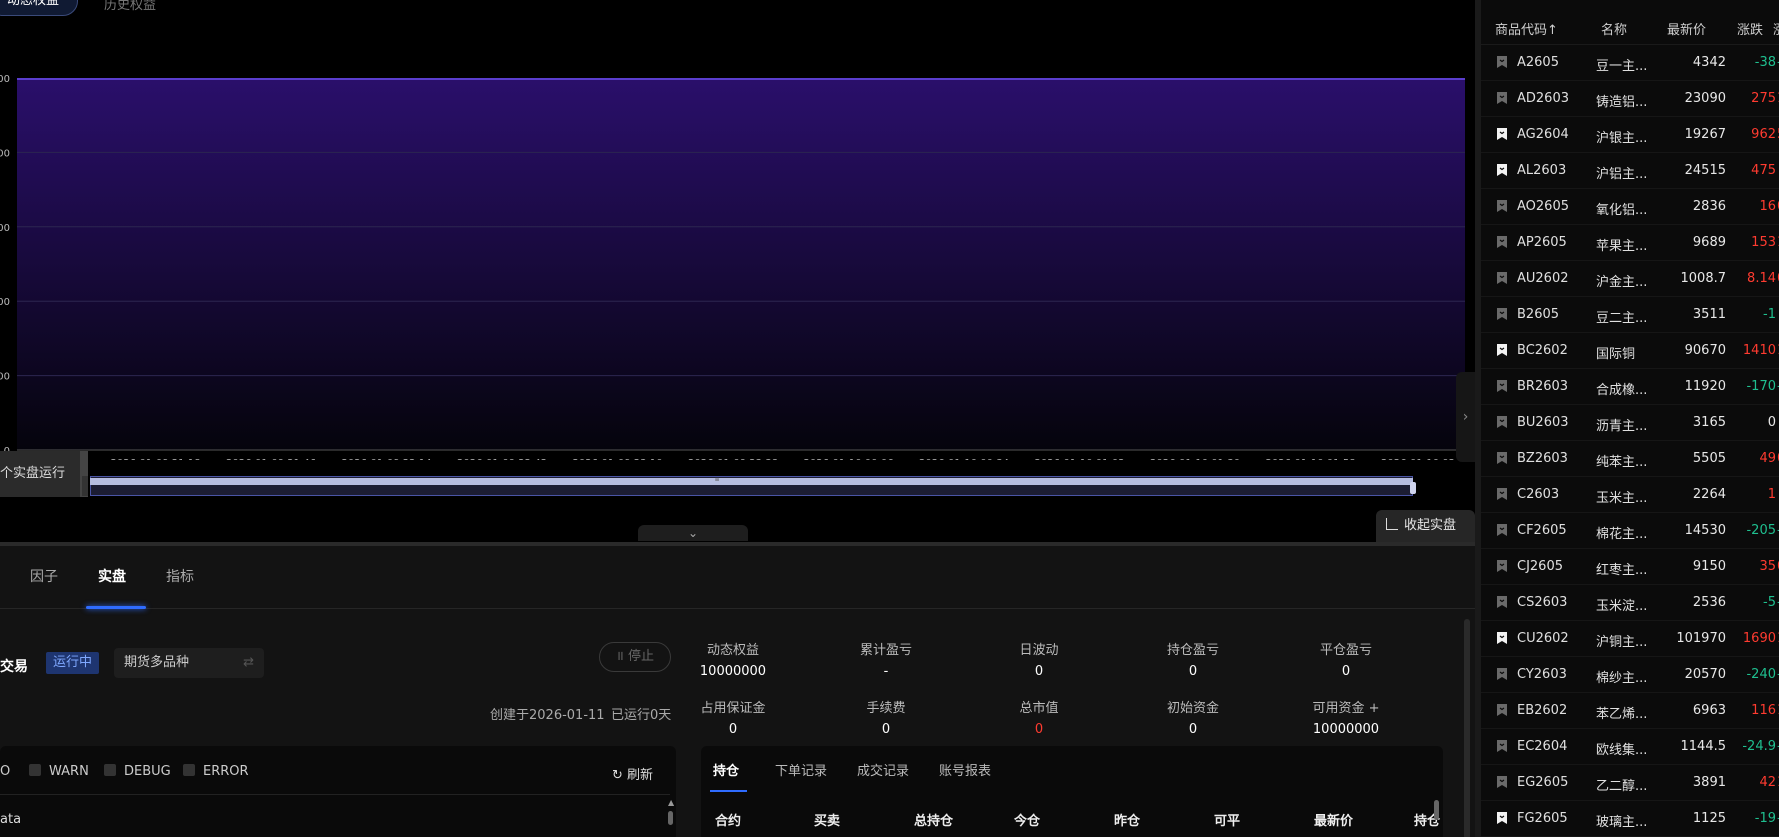  What do you see at coordinates (1526, 28) in the screenshot?
I see `col-code: 商品代码↑` at bounding box center [1526, 28].